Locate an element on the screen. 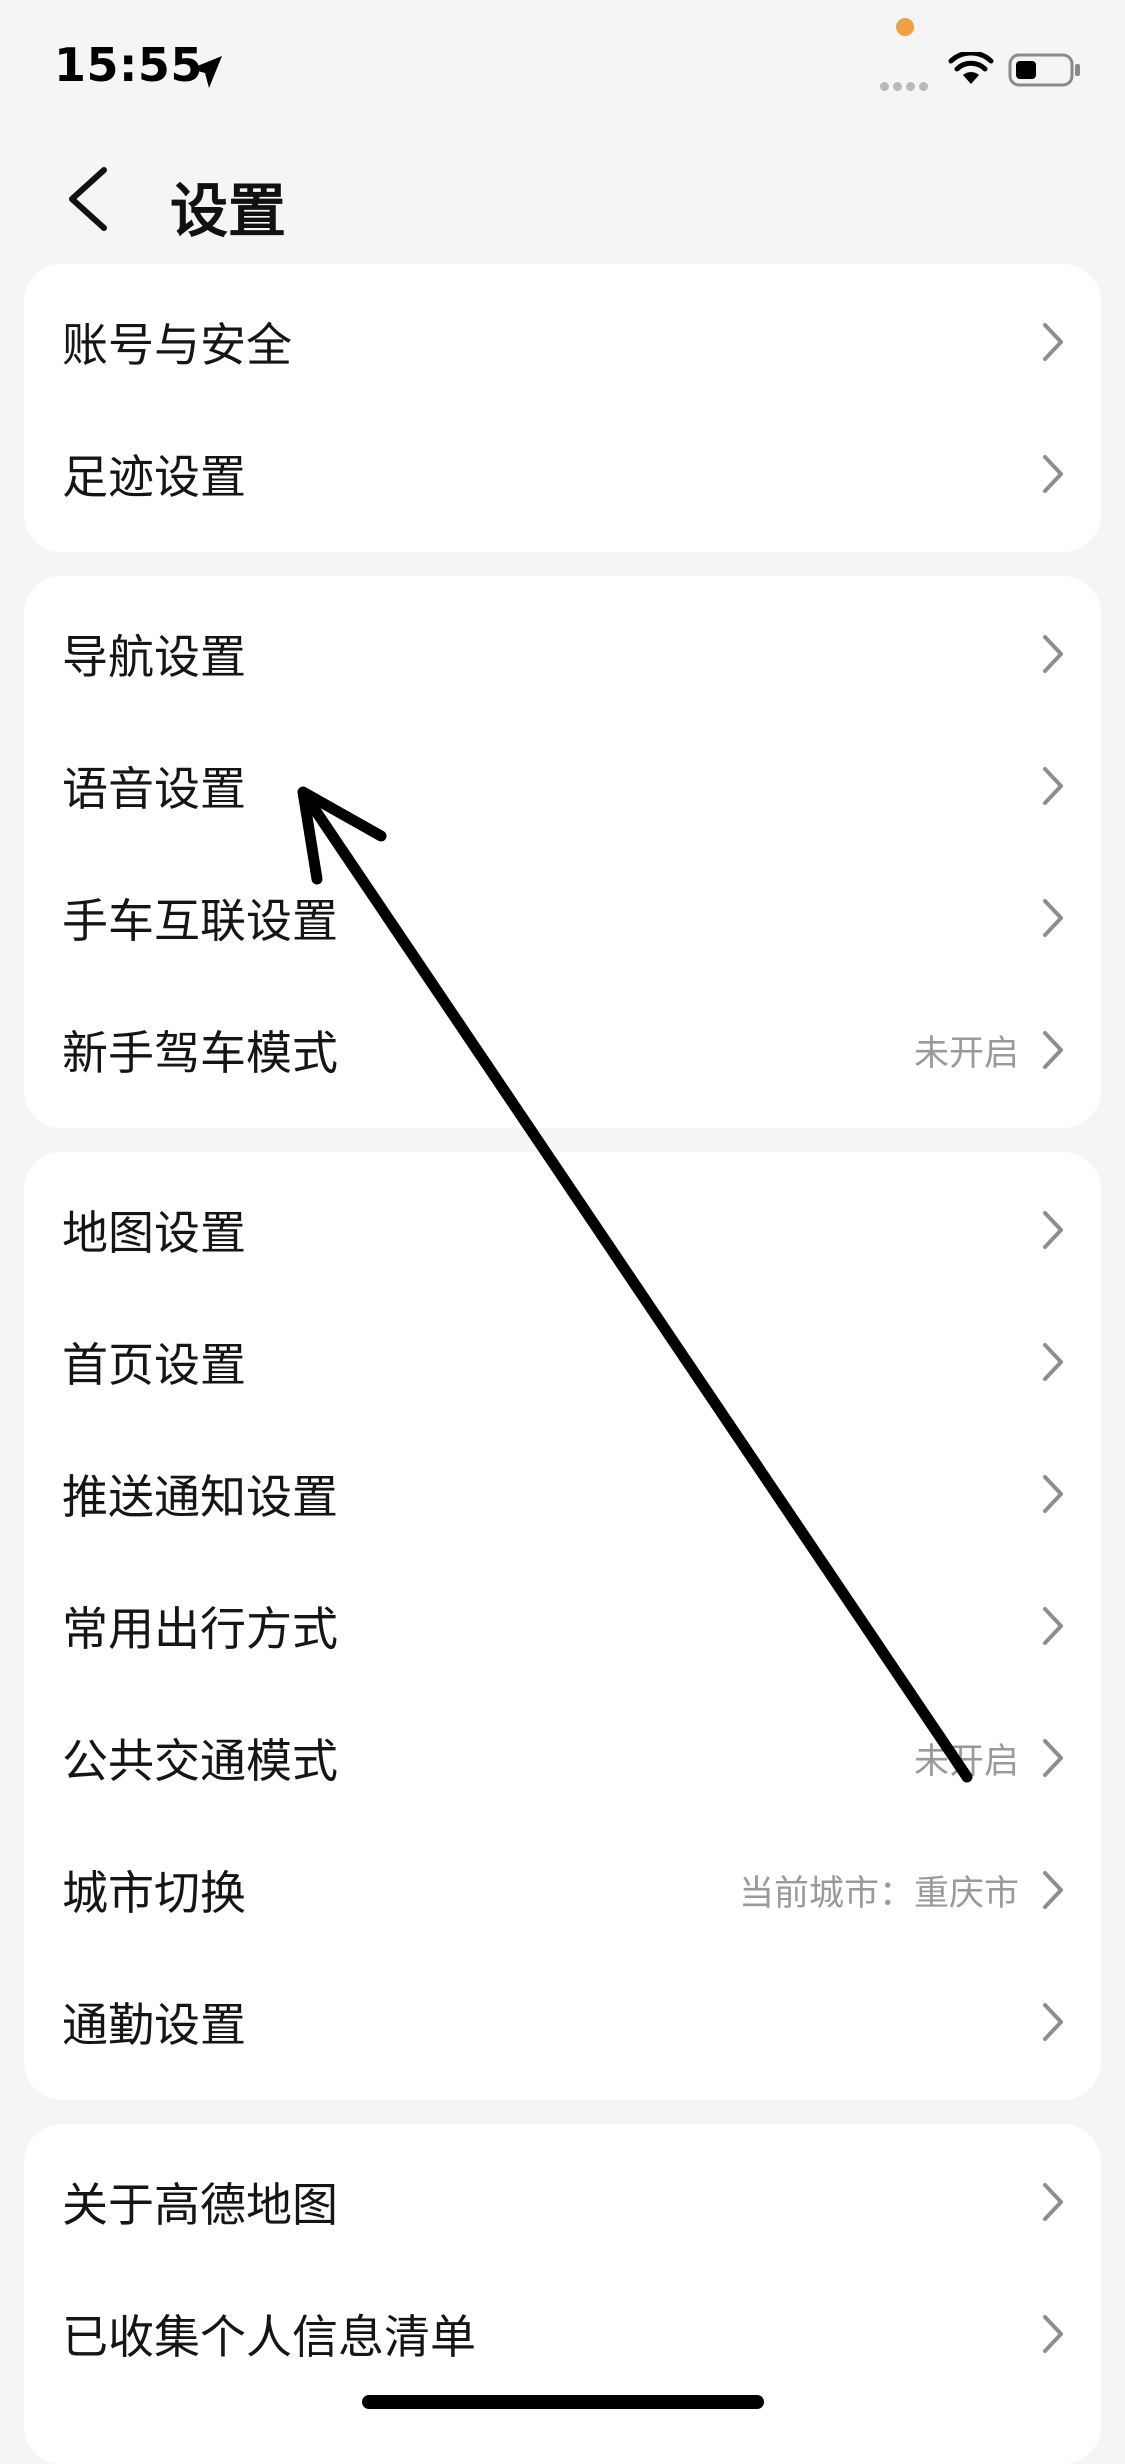 This screenshot has height=2464, width=1125. settings-item-value: 当前城市：重庆市 is located at coordinates (878, 1893).